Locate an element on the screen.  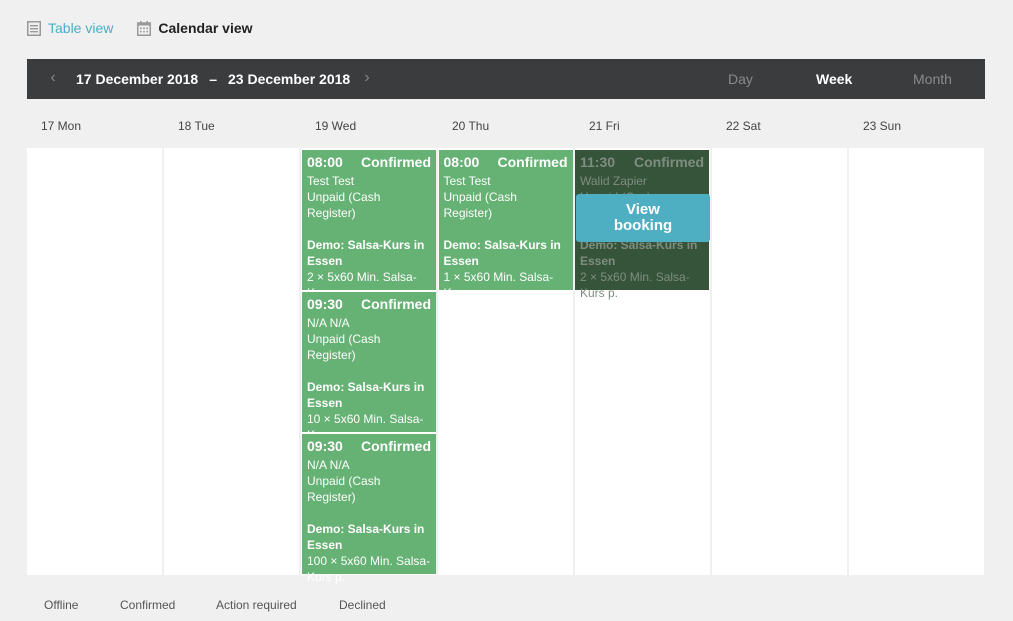
calendar-view-link: Calendar view is located at coordinates (195, 28).